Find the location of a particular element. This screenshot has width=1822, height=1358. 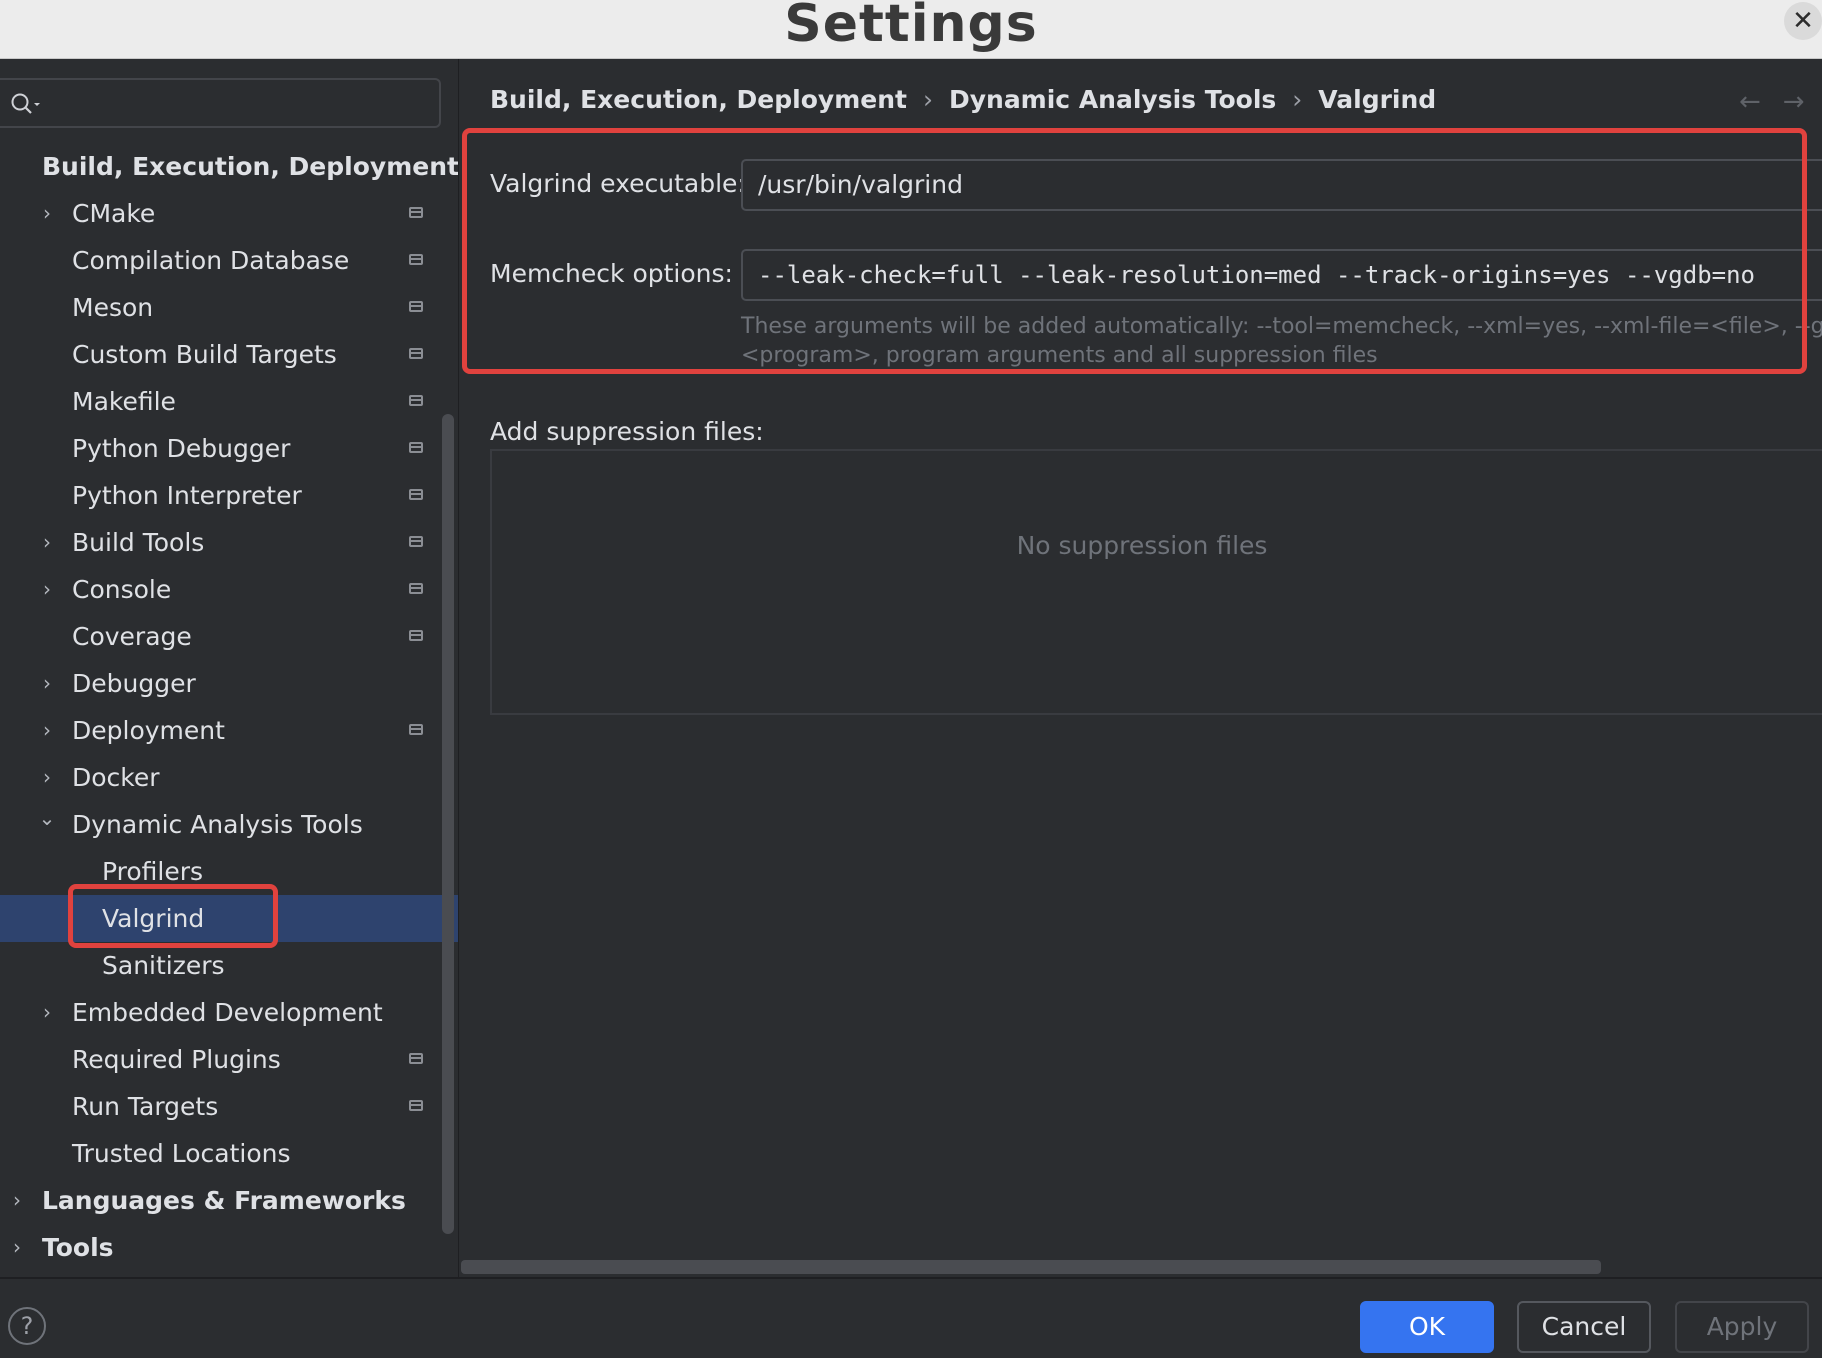

breadcrumb-item: Build, Execution, Deployment is located at coordinates (698, 99).